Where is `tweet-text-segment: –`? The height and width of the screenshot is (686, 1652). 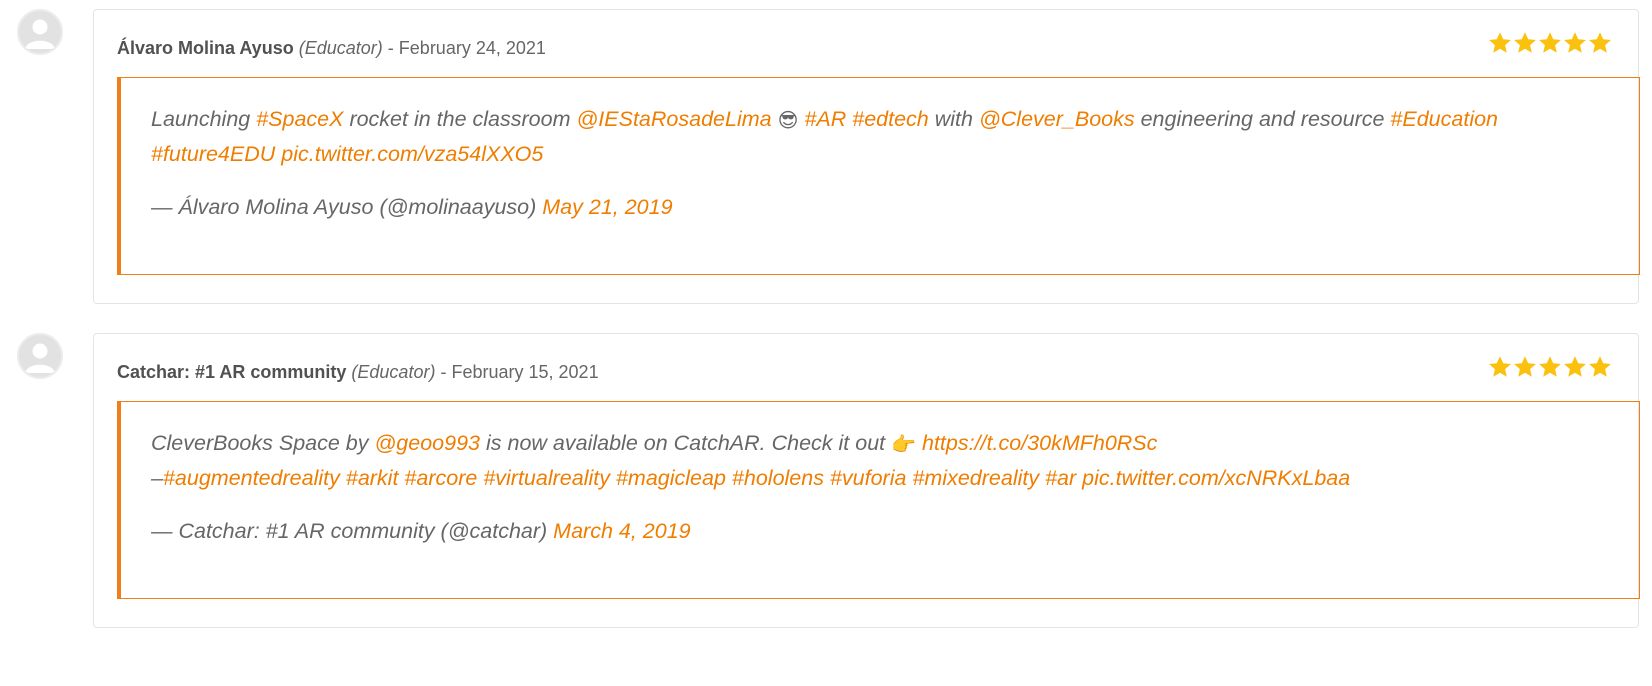 tweet-text-segment: – is located at coordinates (157, 478).